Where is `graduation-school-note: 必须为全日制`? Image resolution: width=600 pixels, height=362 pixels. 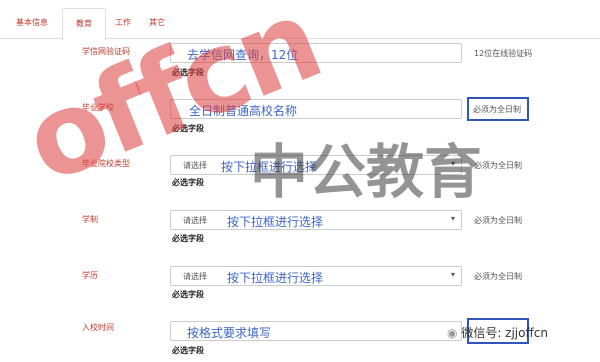
graduation-school-note: 必须为全日制 is located at coordinates (497, 109).